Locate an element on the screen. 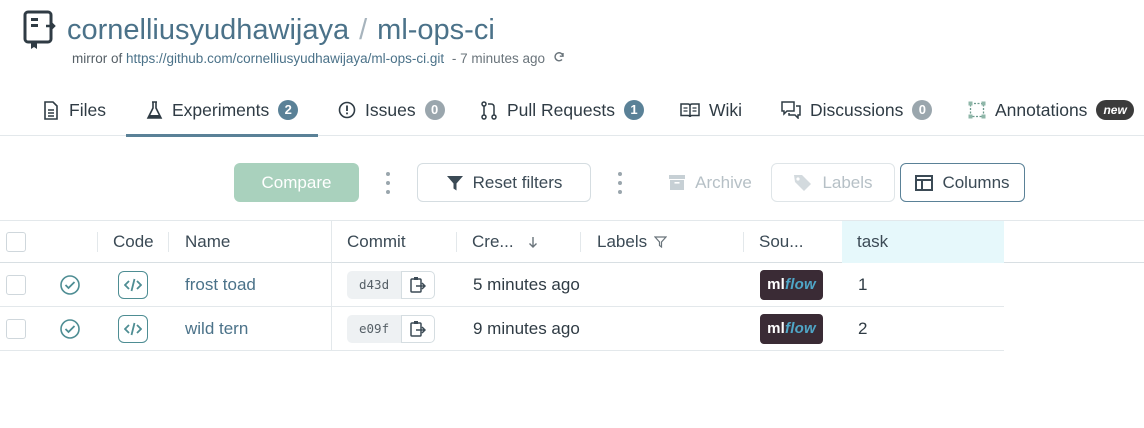  discussions-count-badge: 0 is located at coordinates (922, 110).